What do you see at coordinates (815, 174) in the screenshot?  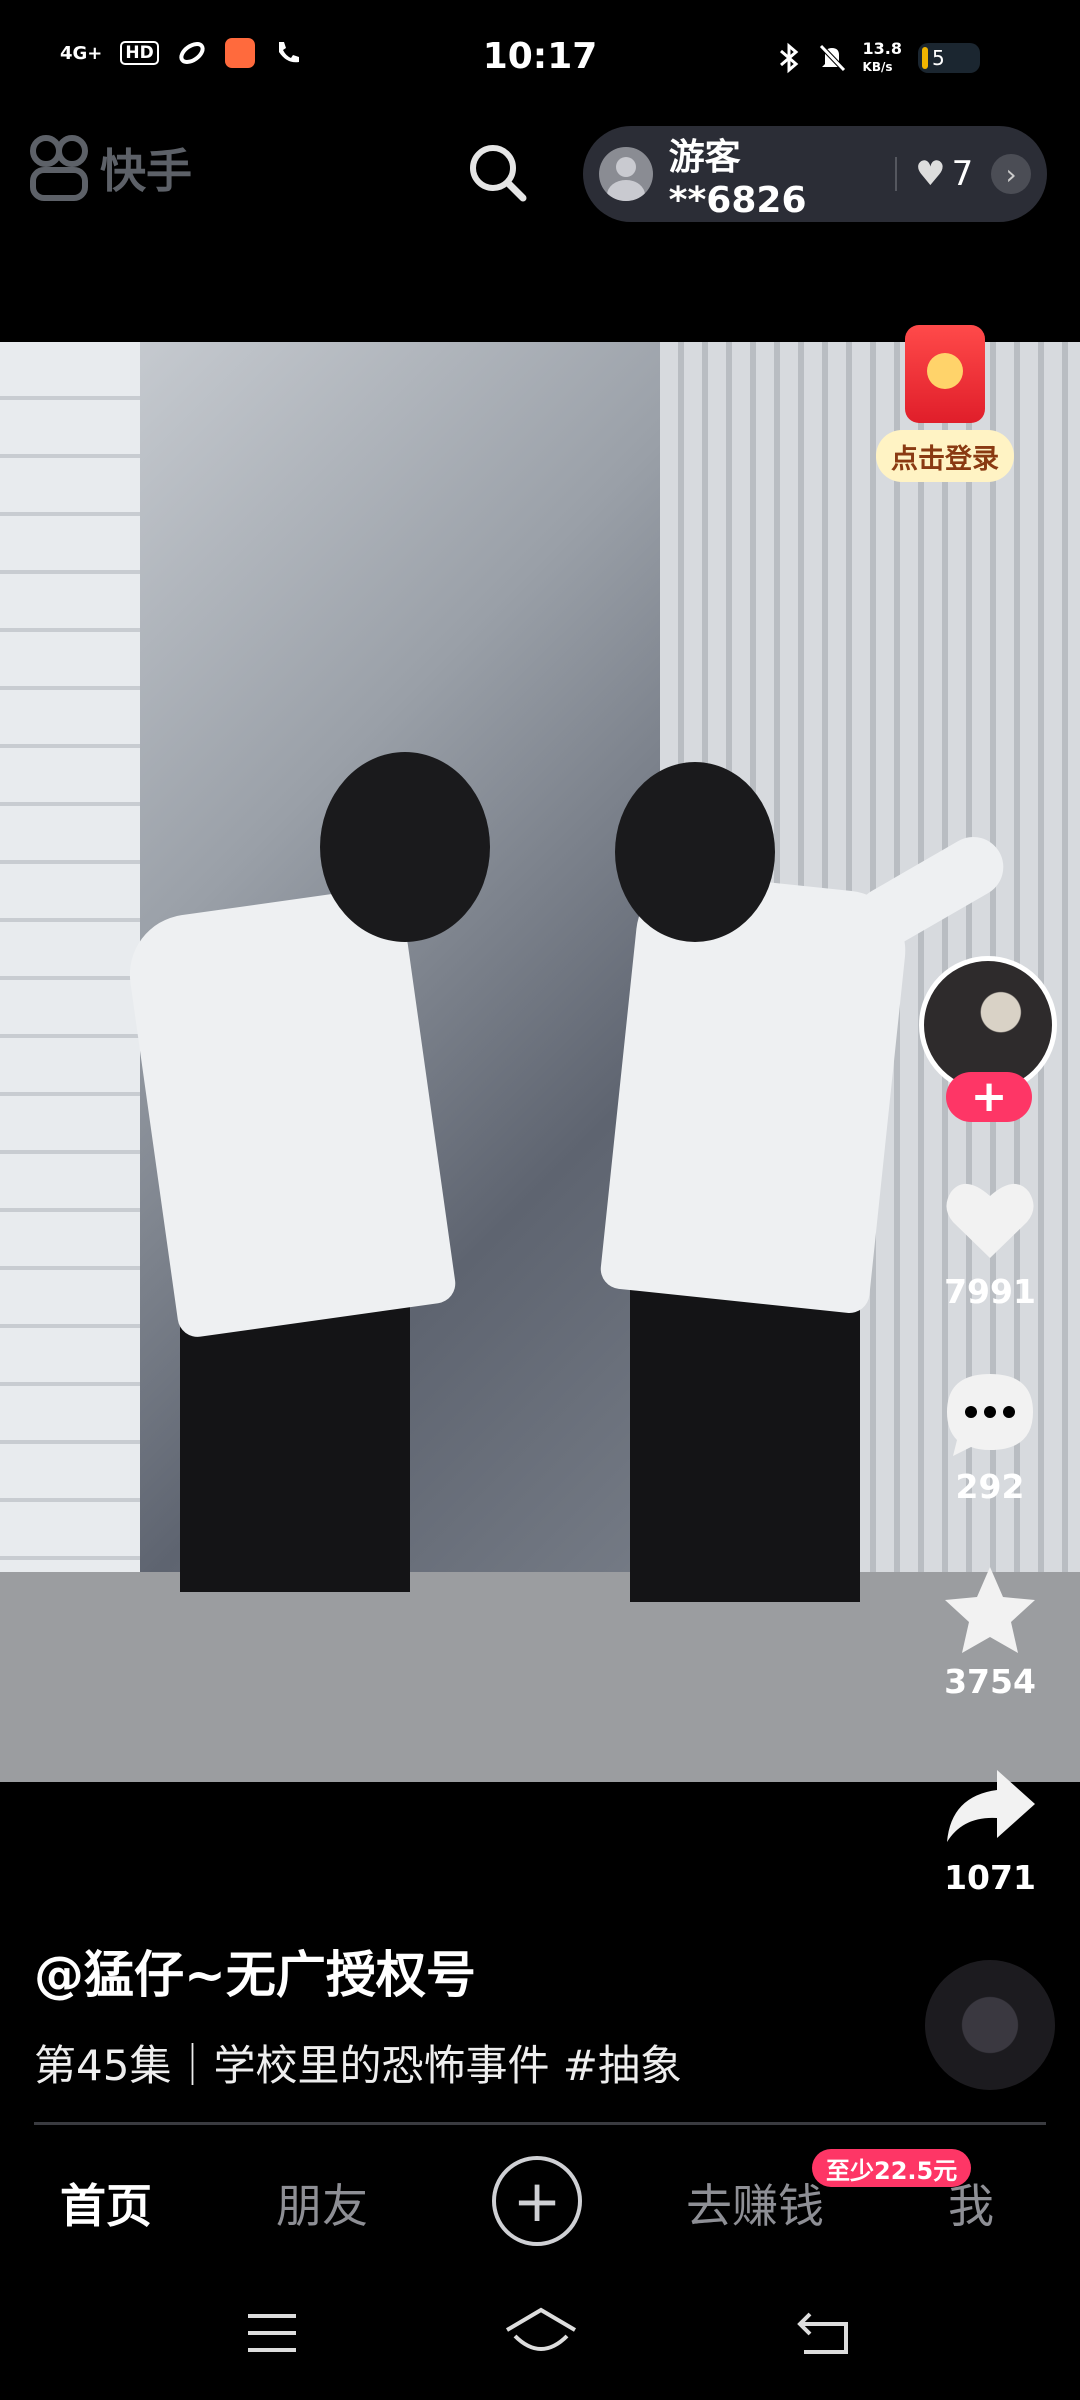 I see `guest-user-pill: 游客**6826 ♥ 7 ›` at bounding box center [815, 174].